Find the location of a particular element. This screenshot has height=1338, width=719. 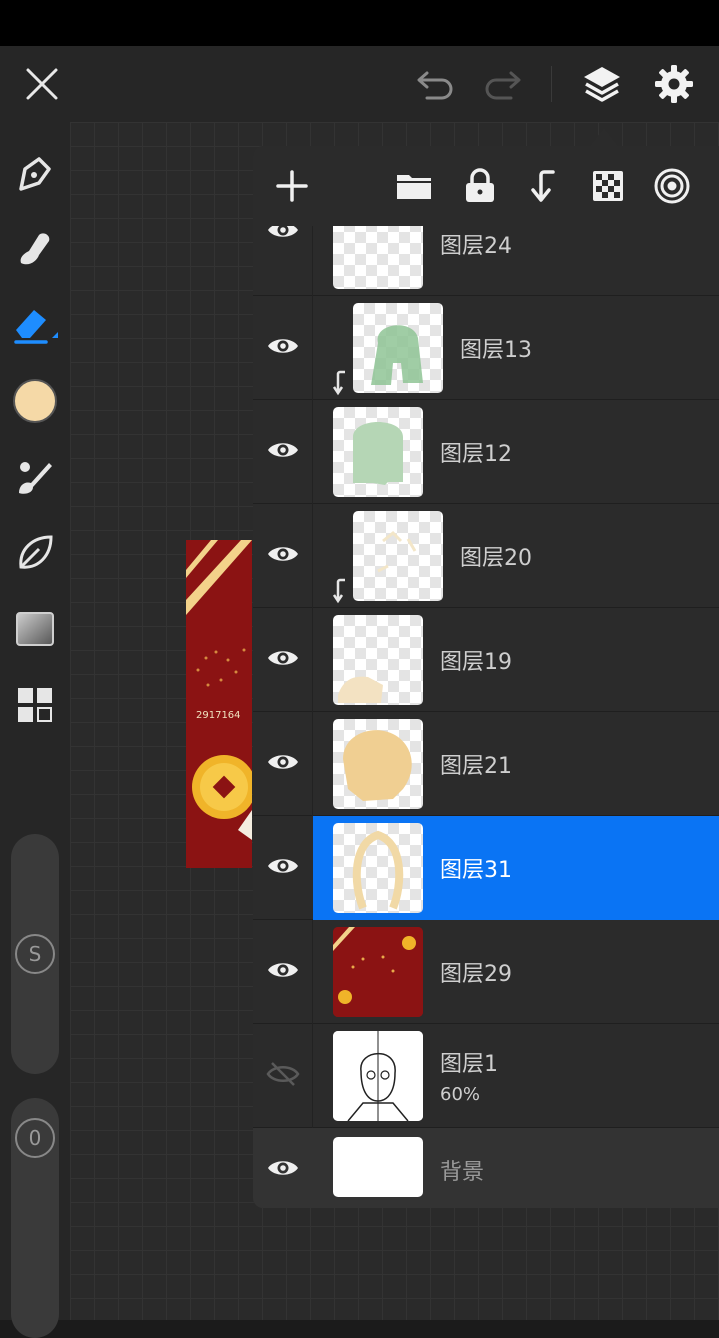

gallery-tool is located at coordinates (35, 705).